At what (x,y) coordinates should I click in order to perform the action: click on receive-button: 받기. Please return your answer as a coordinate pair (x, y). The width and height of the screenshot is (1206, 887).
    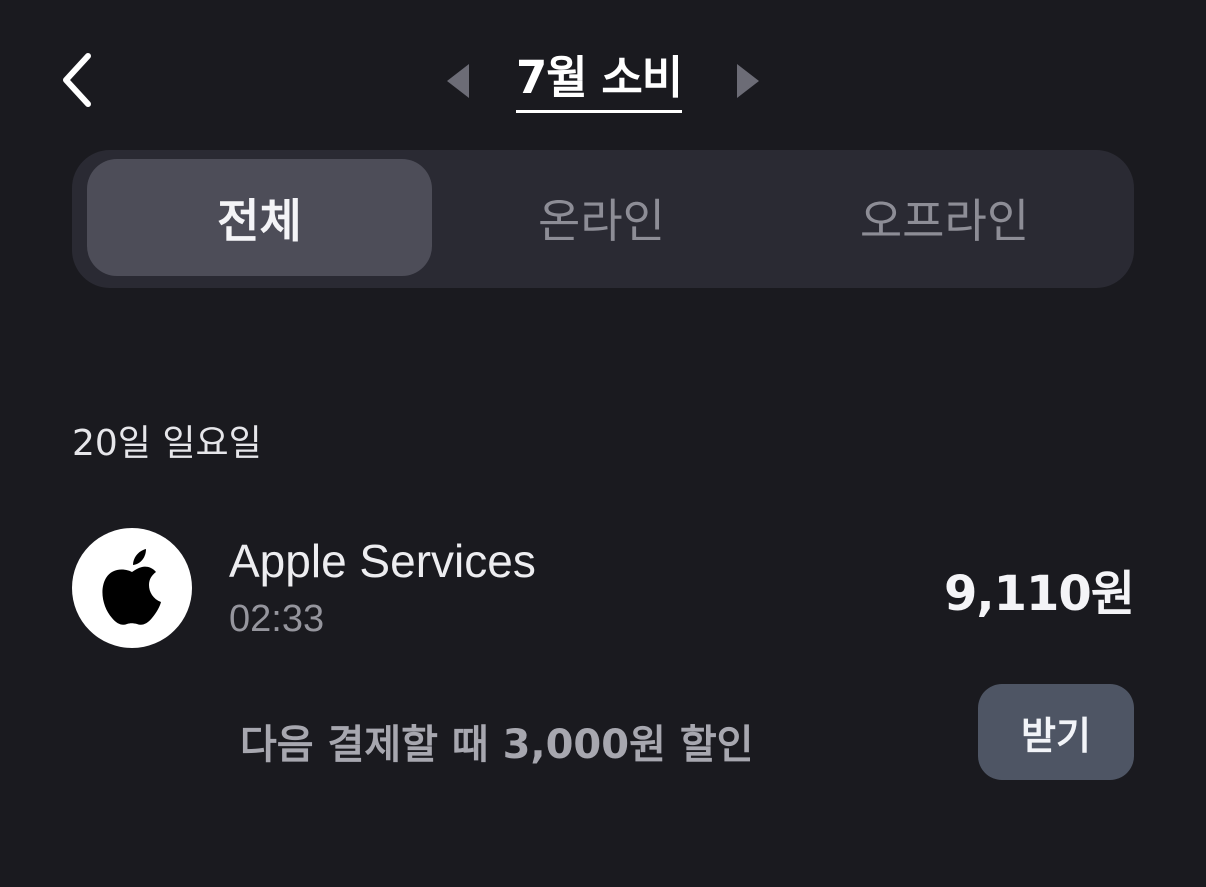
    Looking at the image, I should click on (1056, 732).